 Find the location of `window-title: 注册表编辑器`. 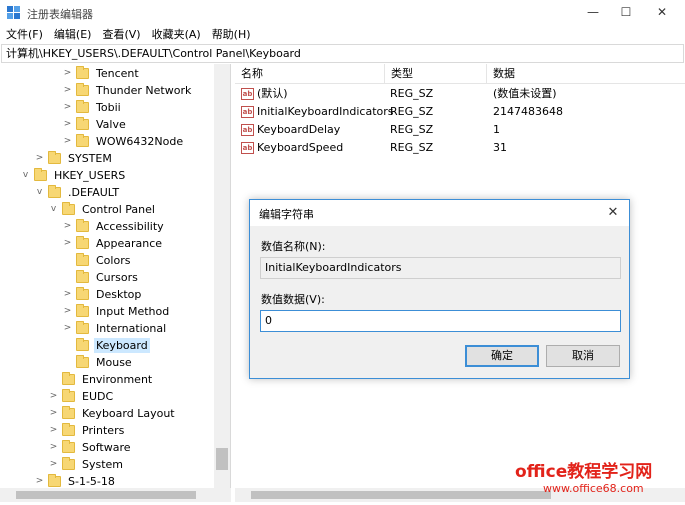

window-title: 注册表编辑器 is located at coordinates (60, 14).